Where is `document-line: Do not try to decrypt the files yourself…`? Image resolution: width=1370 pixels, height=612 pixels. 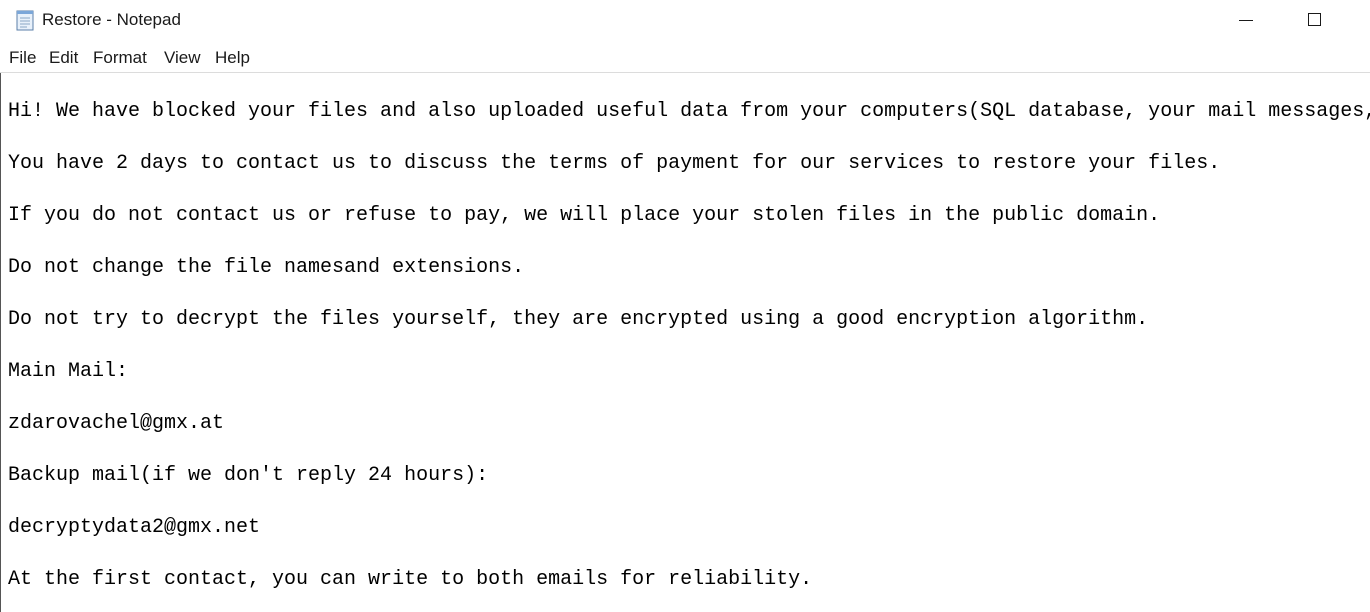 document-line: Do not try to decrypt the files yourself… is located at coordinates (578, 319).